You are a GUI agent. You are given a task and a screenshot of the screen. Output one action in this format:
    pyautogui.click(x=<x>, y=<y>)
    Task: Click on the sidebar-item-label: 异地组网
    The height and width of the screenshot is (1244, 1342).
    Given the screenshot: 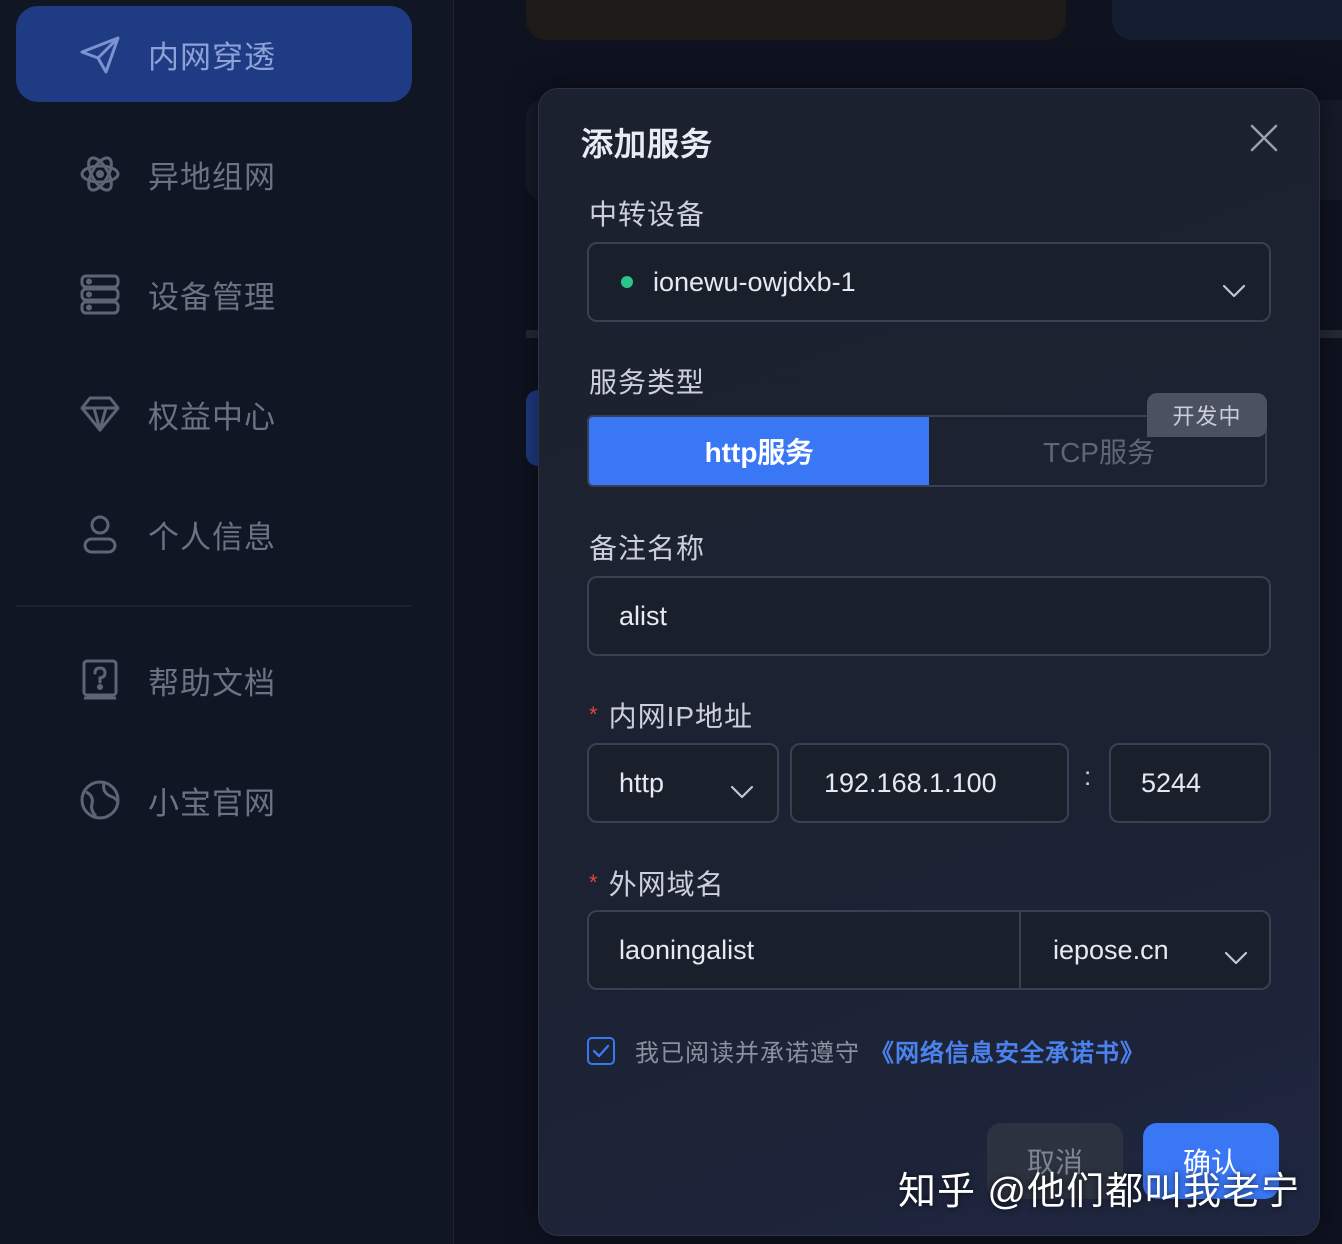 What is the action you would take?
    pyautogui.click(x=212, y=177)
    